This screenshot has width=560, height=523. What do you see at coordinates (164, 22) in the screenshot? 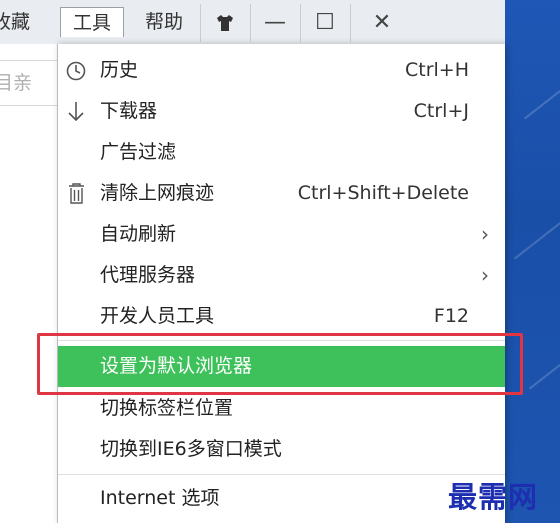
I see `menu-help: 帮助` at bounding box center [164, 22].